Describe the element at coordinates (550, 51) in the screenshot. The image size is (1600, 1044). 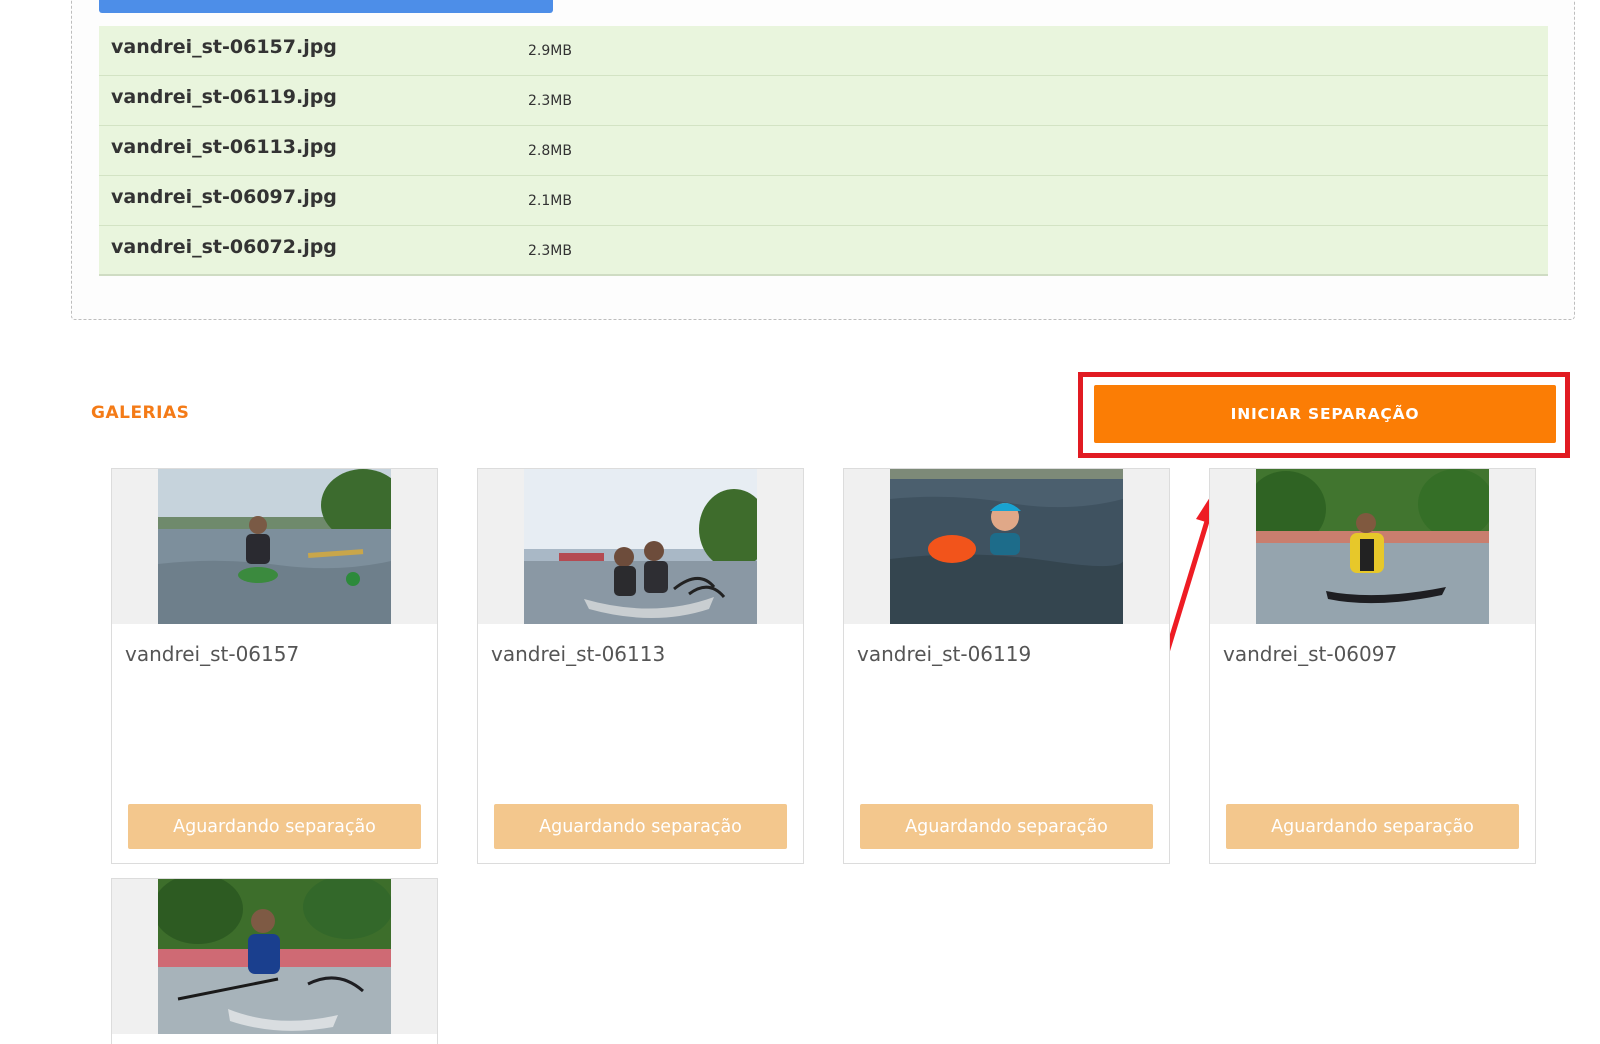
I see `file-size: 2.9MB` at that location.